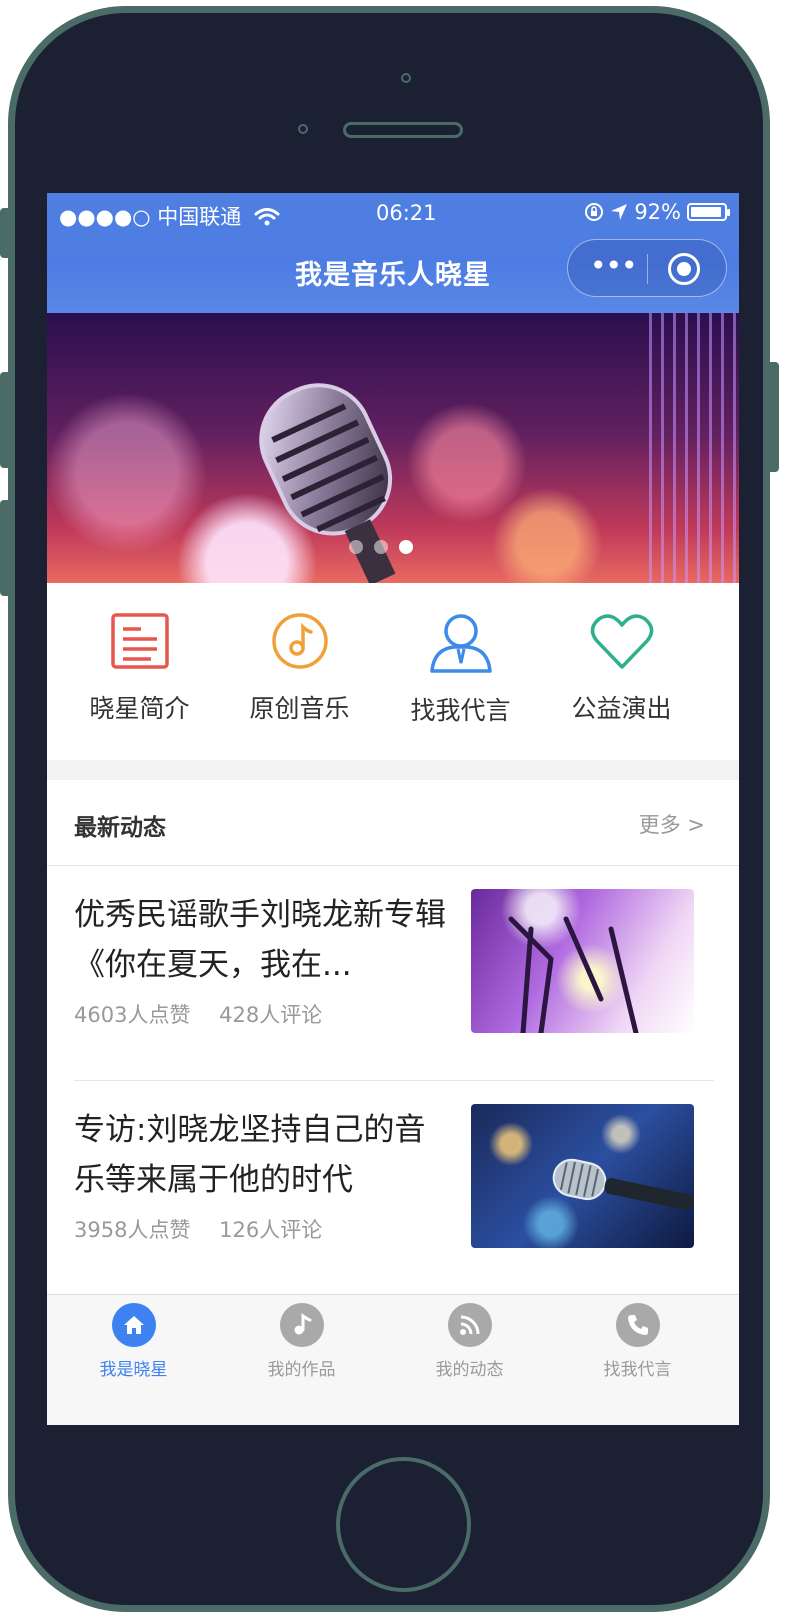  Describe the element at coordinates (393, 253) in the screenshot. I see `nav-header: ●●●●○ 中国联通 06:21 92% 我是音乐人晓星 •••` at that location.